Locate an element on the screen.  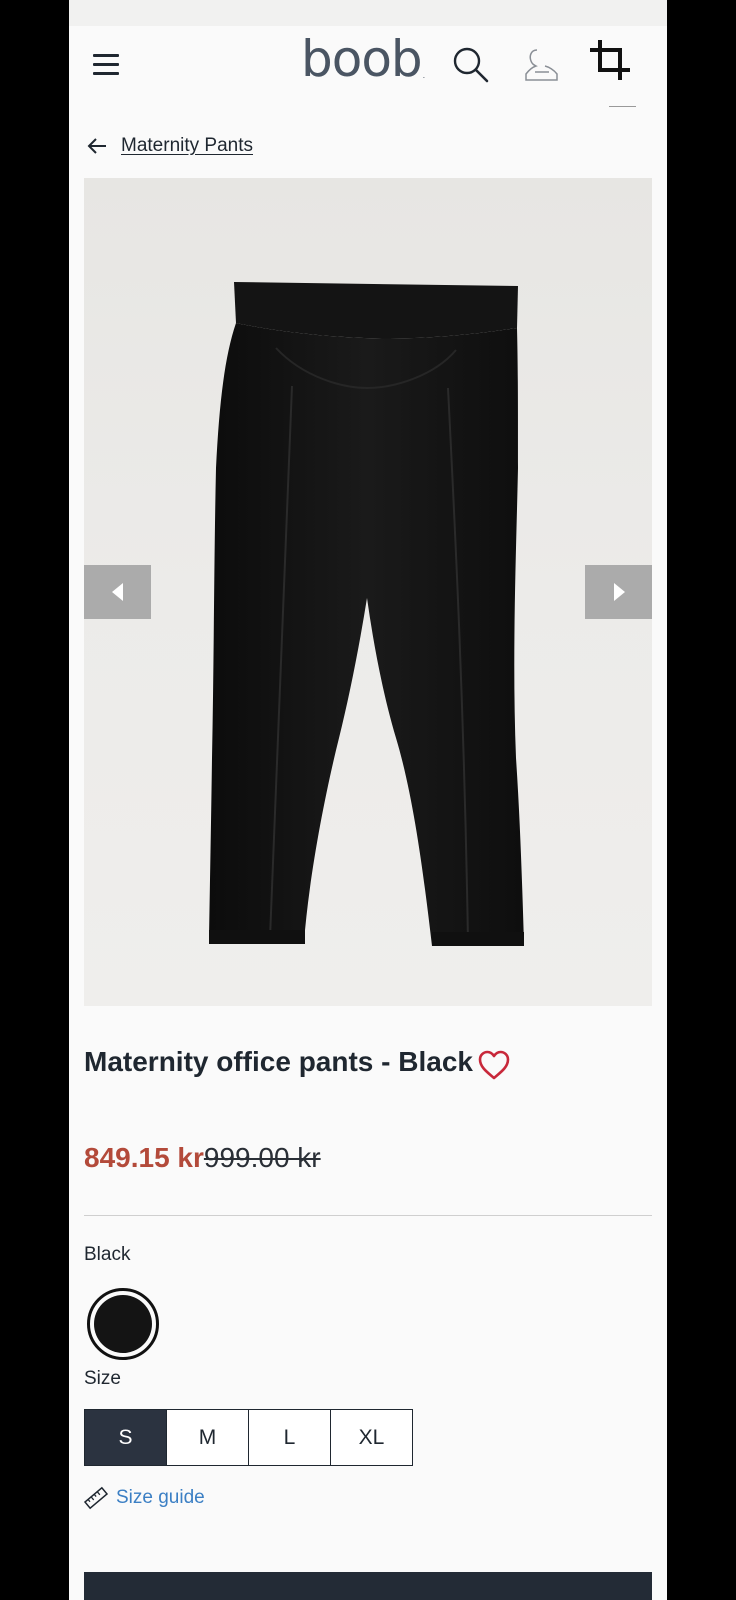
arrow-left-icon is located at coordinates (96, 146).